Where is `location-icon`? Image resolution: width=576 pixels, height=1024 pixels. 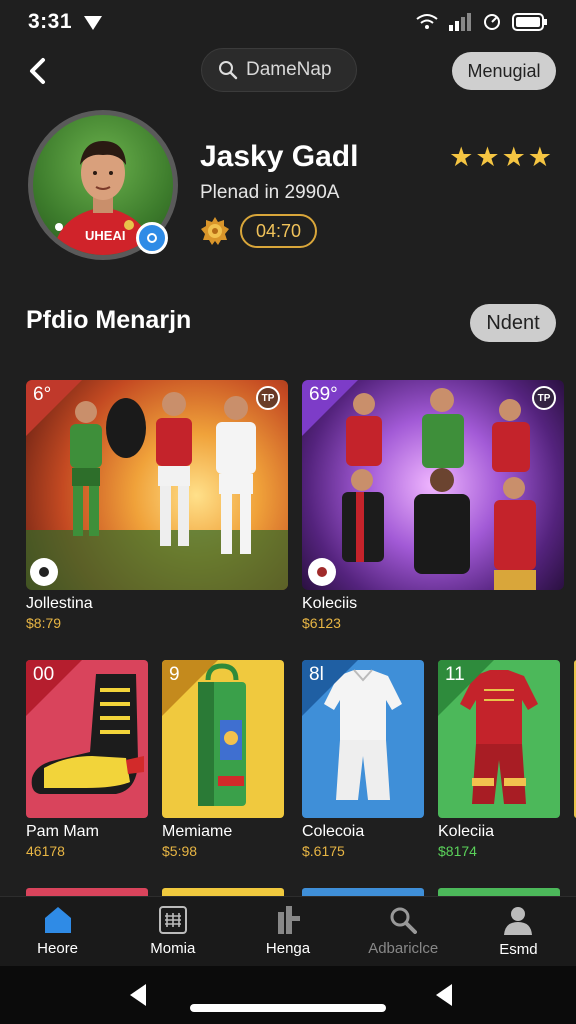 location-icon is located at coordinates (93, 23).